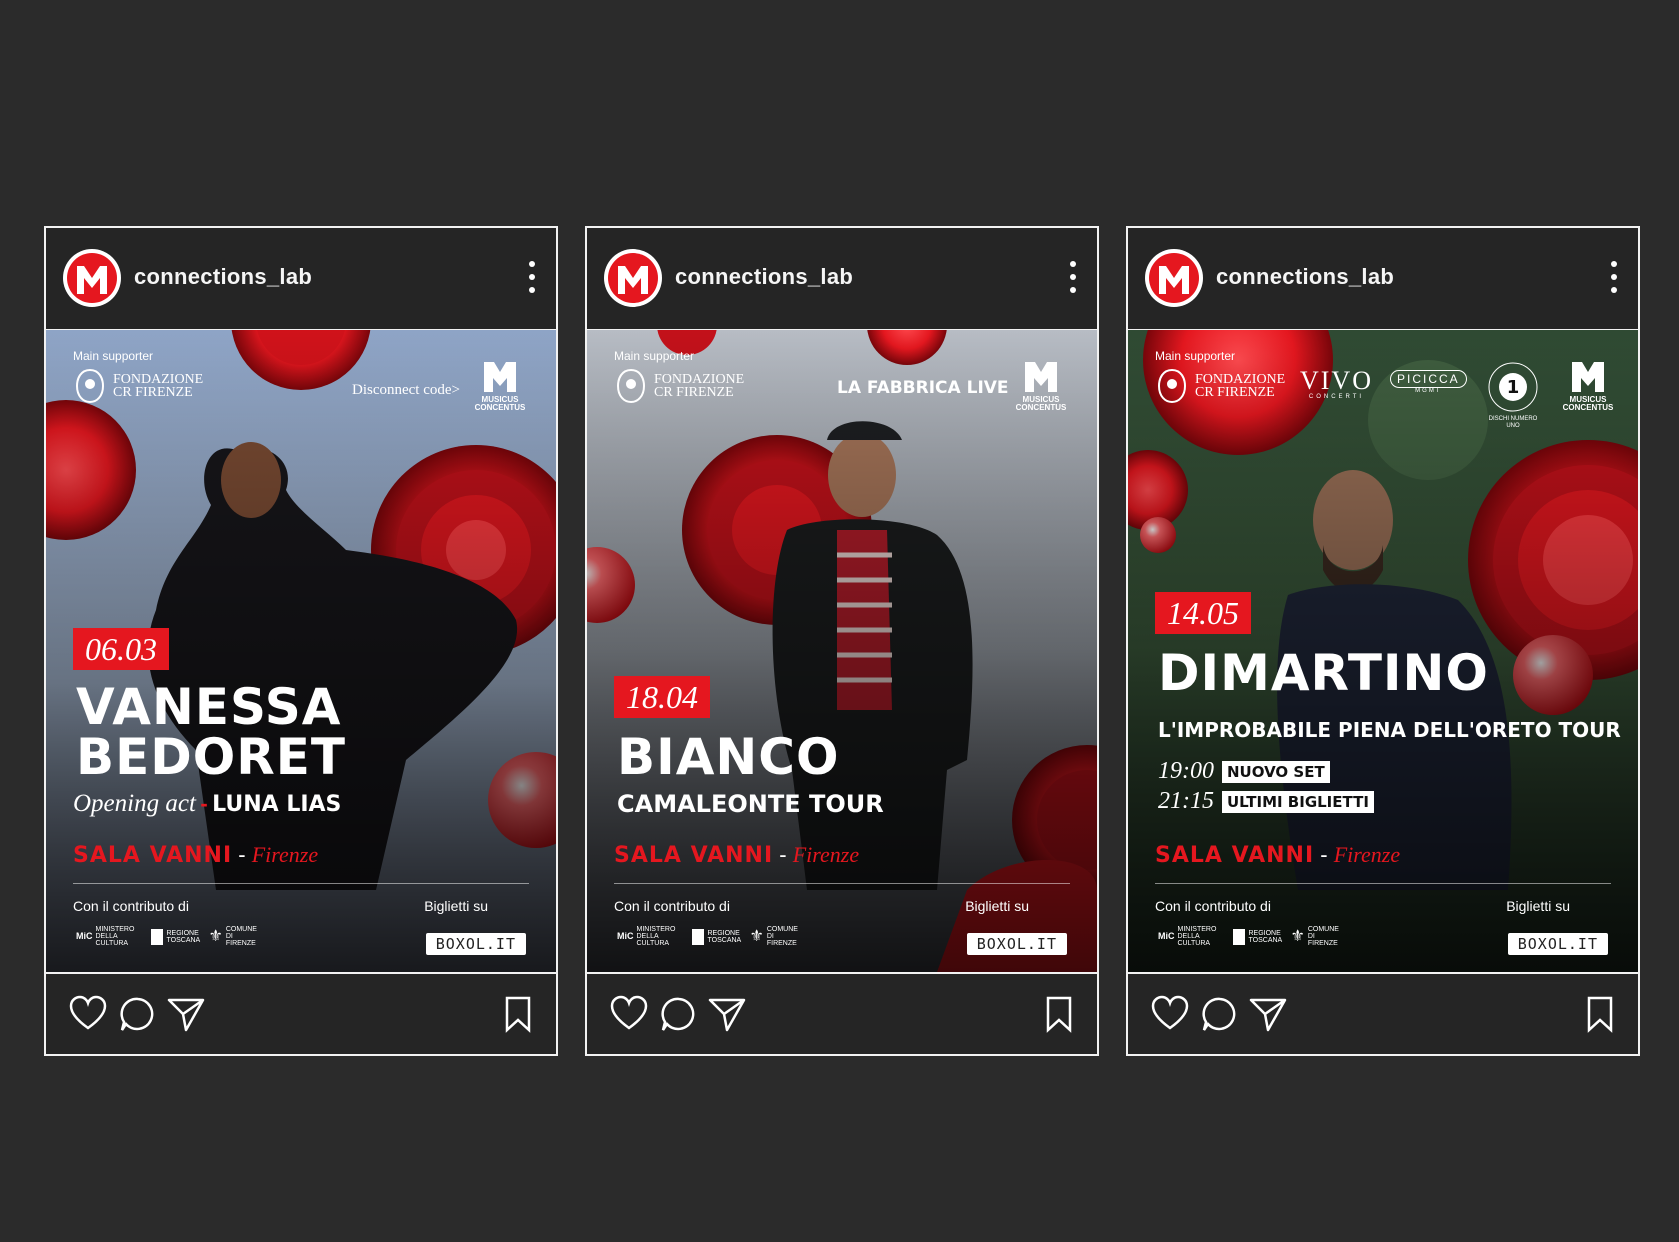 The width and height of the screenshot is (1679, 1242). What do you see at coordinates (1389, 730) in the screenshot?
I see `tour-name: L'IMPROBABILE PIENA DELL'ORETO TOUR` at bounding box center [1389, 730].